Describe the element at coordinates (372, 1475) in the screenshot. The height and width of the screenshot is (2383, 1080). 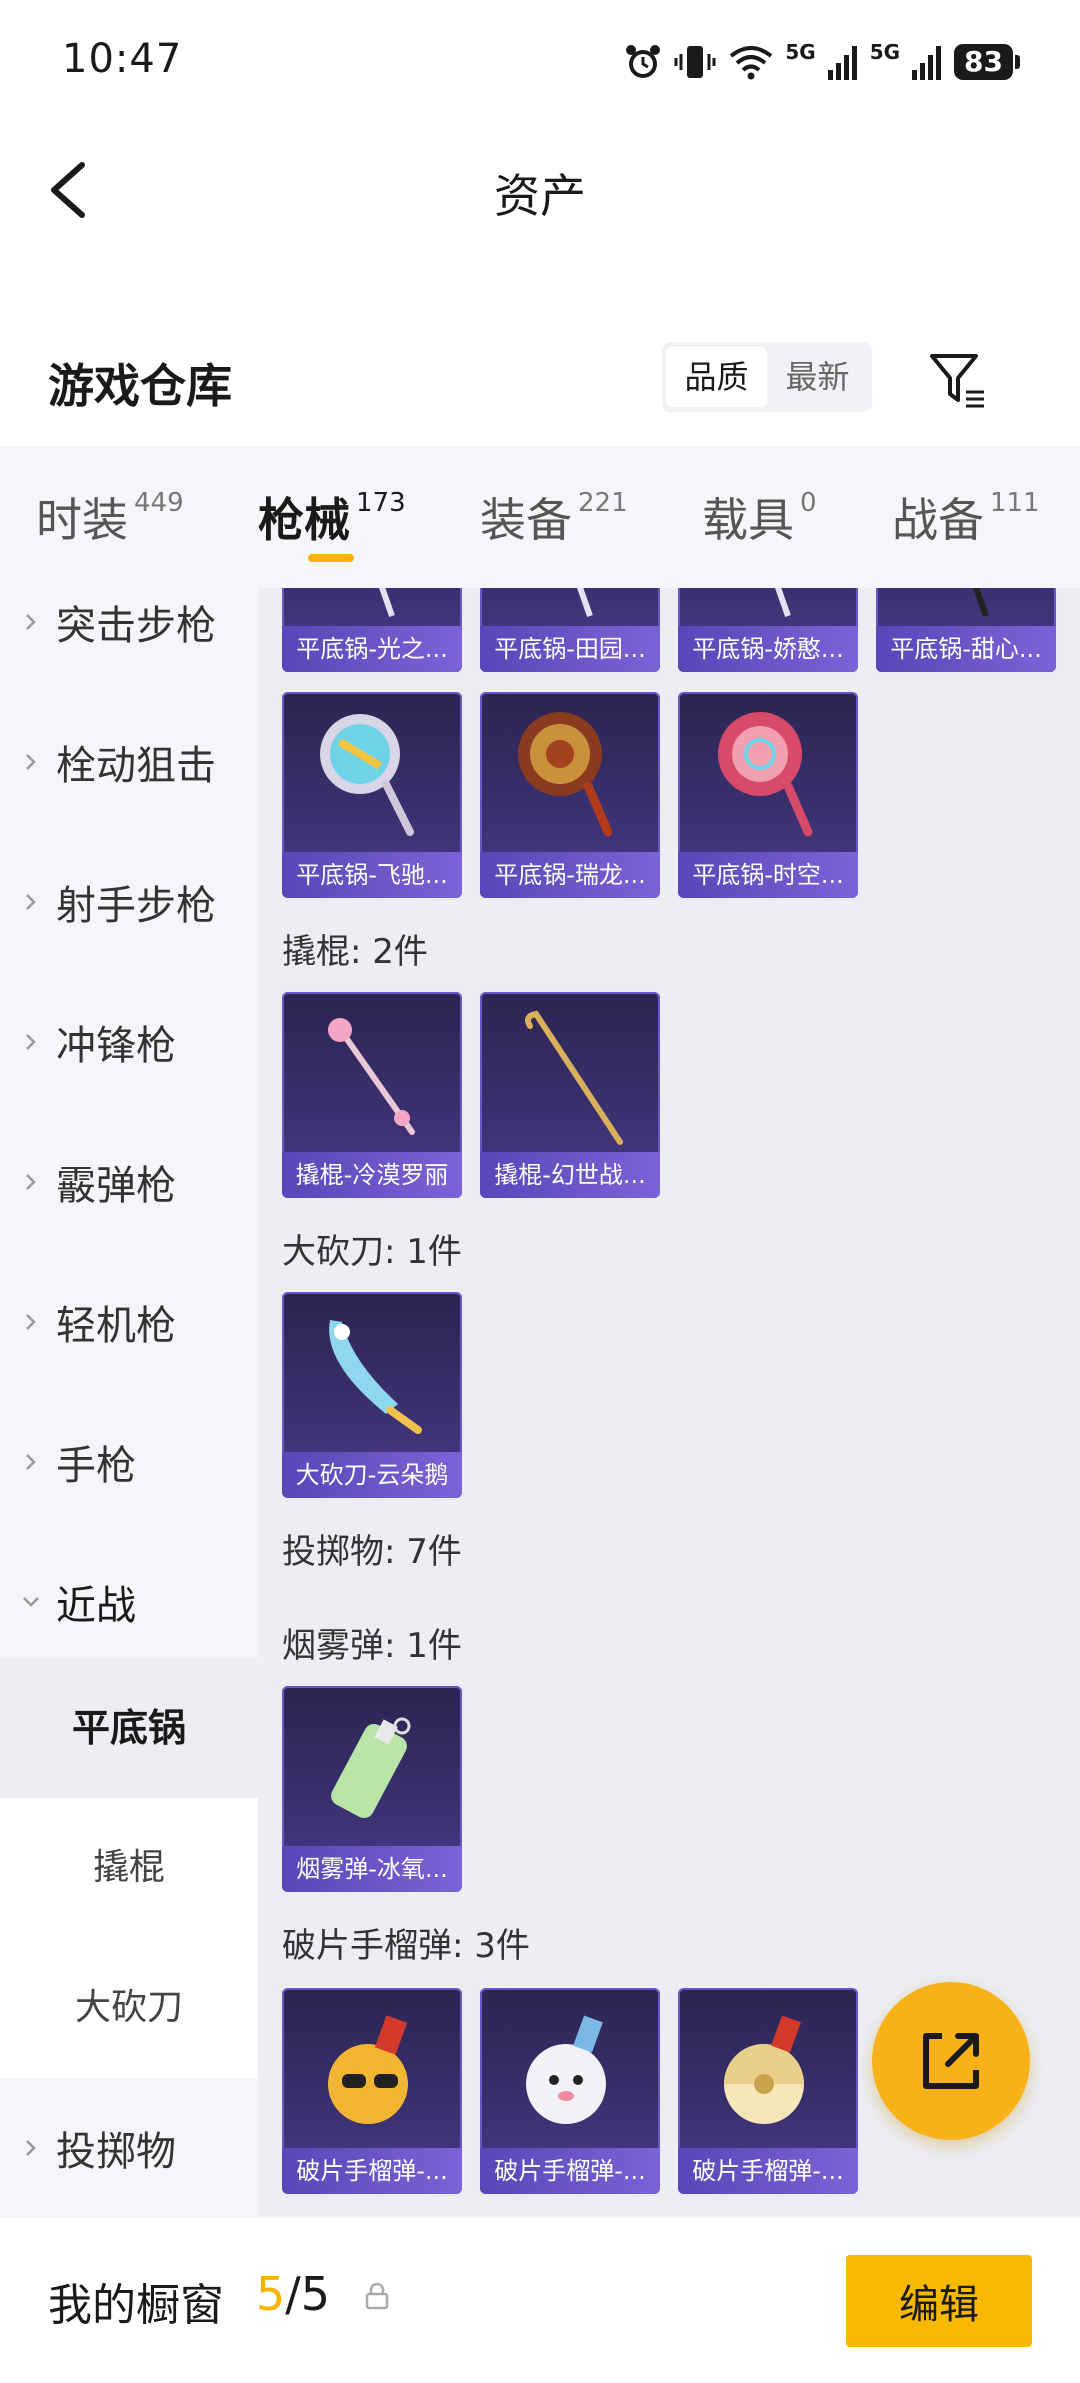
I see `item-name: 大砍刀-云朵鹅` at that location.